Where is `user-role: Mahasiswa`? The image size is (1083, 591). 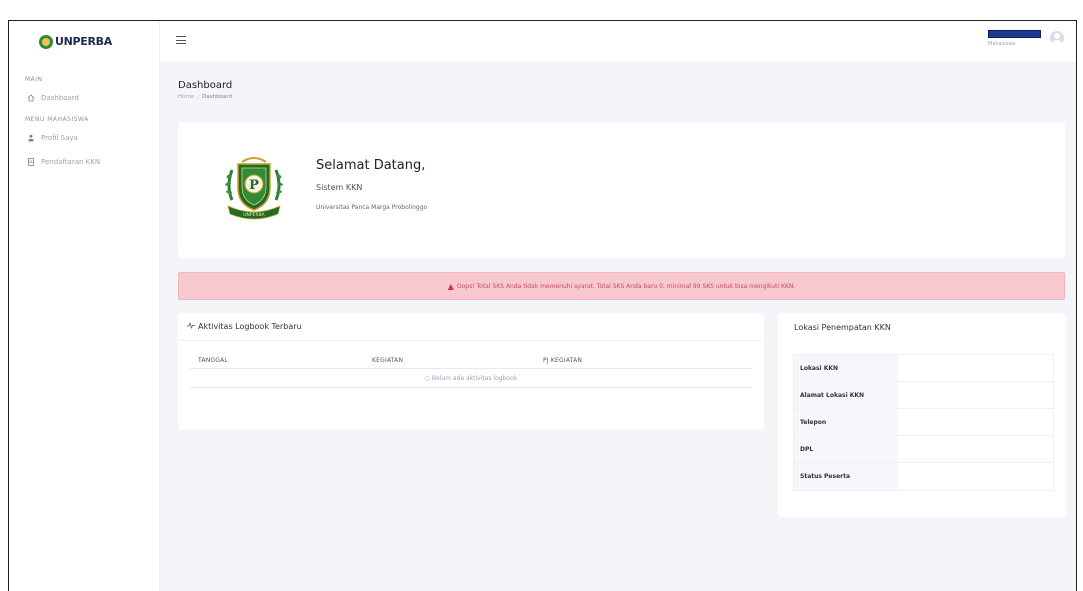
user-role: Mahasiswa is located at coordinates (1002, 44).